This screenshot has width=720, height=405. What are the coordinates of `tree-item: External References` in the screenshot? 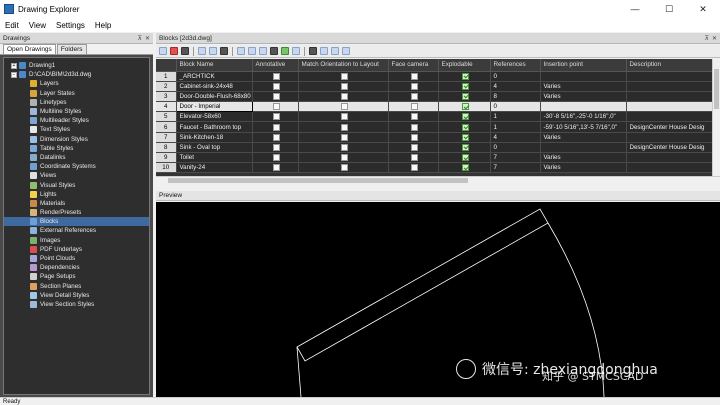 It's located at (76, 230).